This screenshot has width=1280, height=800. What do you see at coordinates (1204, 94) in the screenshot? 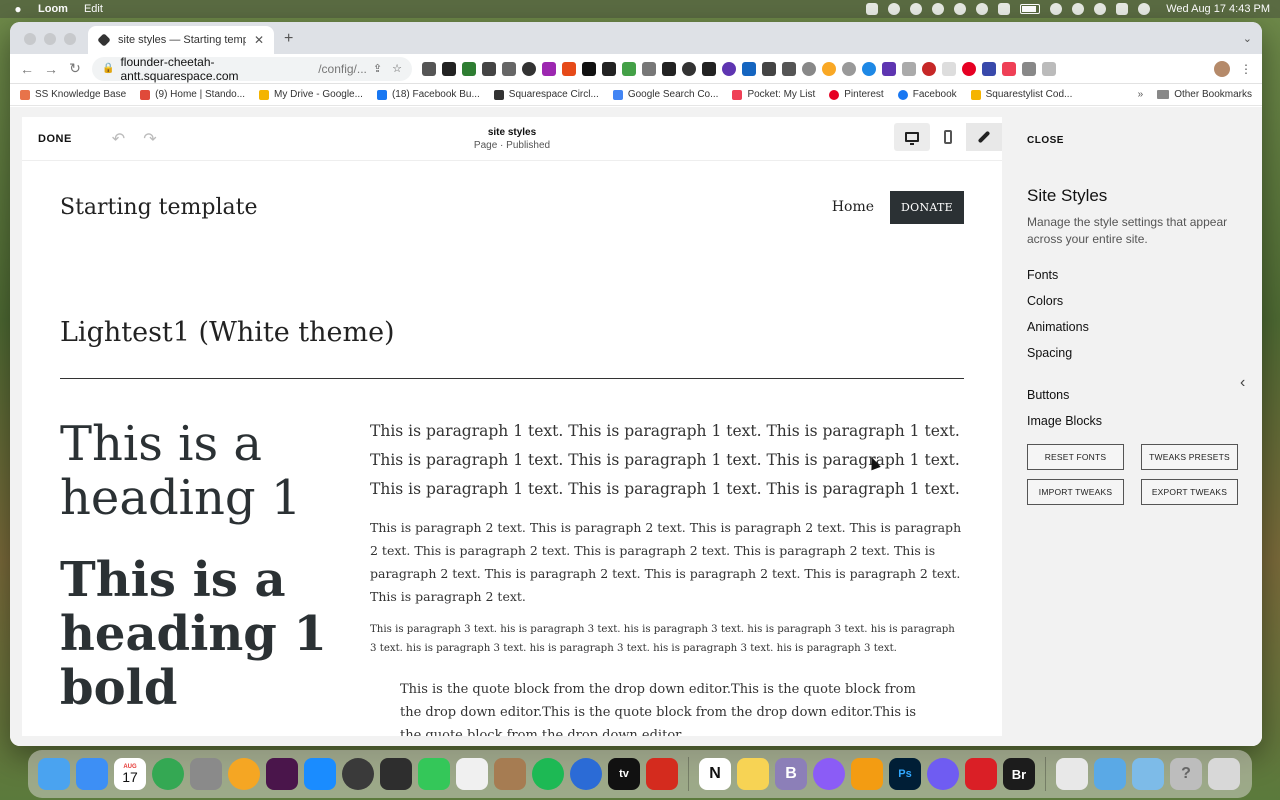
I see `other-bookmarks: Other Bookmarks` at bounding box center [1204, 94].